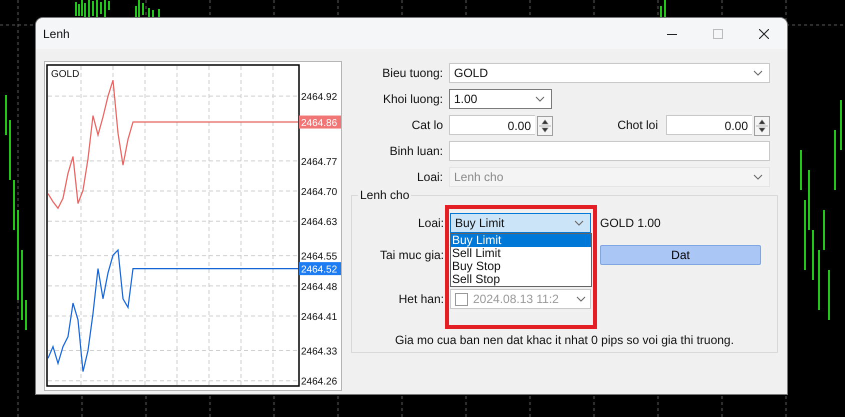 The width and height of the screenshot is (845, 417). Describe the element at coordinates (609, 151) in the screenshot. I see `input-field` at that location.